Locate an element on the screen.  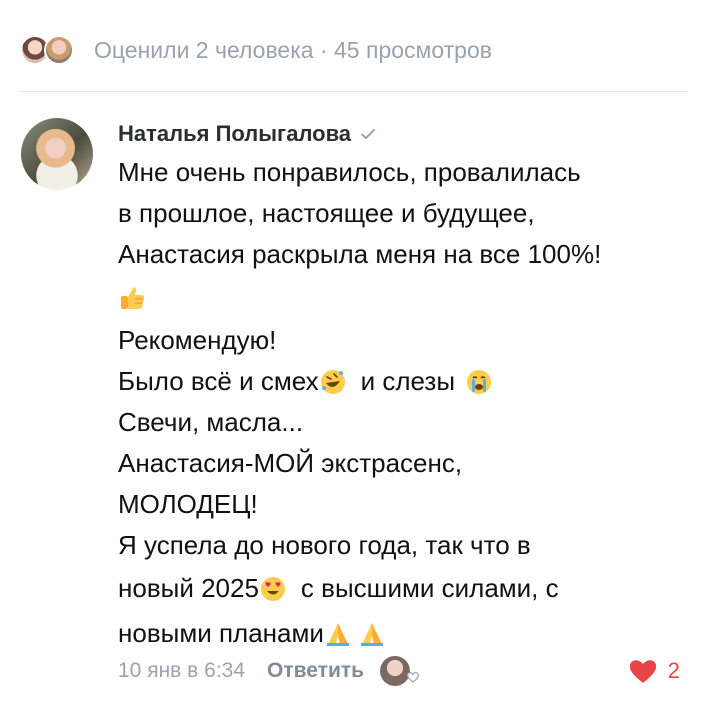
comment-line: Было всё и смех и слезы is located at coordinates (408, 381).